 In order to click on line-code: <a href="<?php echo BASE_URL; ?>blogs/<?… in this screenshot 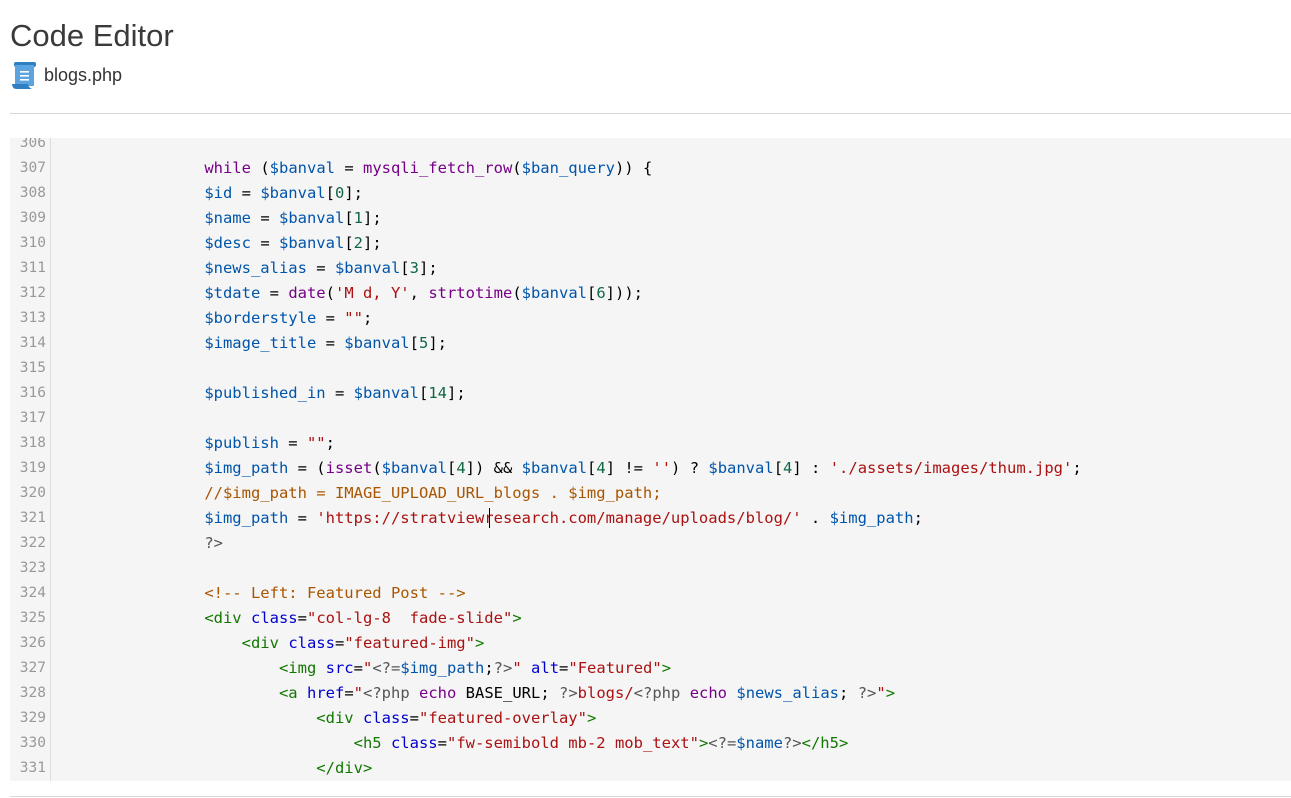, I will do `click(475, 693)`.